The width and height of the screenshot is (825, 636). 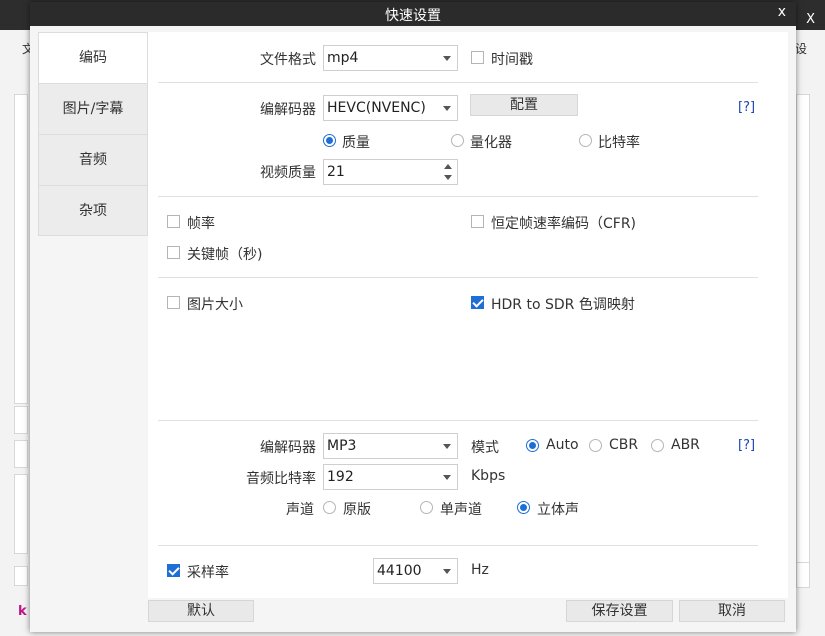 What do you see at coordinates (619, 143) in the screenshot?
I see `rate-mode-bitrate-label: 比特率` at bounding box center [619, 143].